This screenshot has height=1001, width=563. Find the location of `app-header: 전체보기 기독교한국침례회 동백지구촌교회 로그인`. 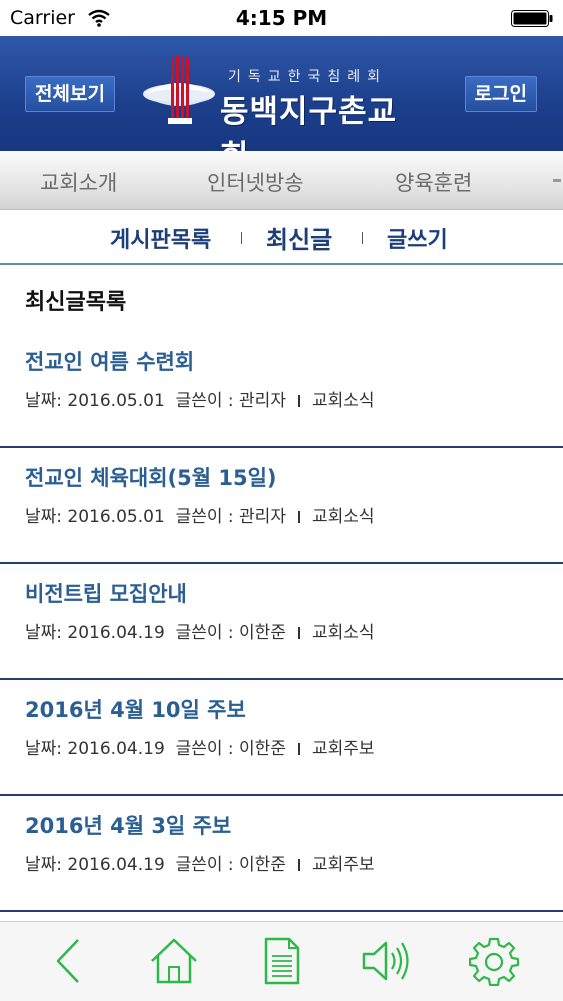

app-header: 전체보기 기독교한국침례회 동백지구촌교회 로그인 is located at coordinates (281, 105).